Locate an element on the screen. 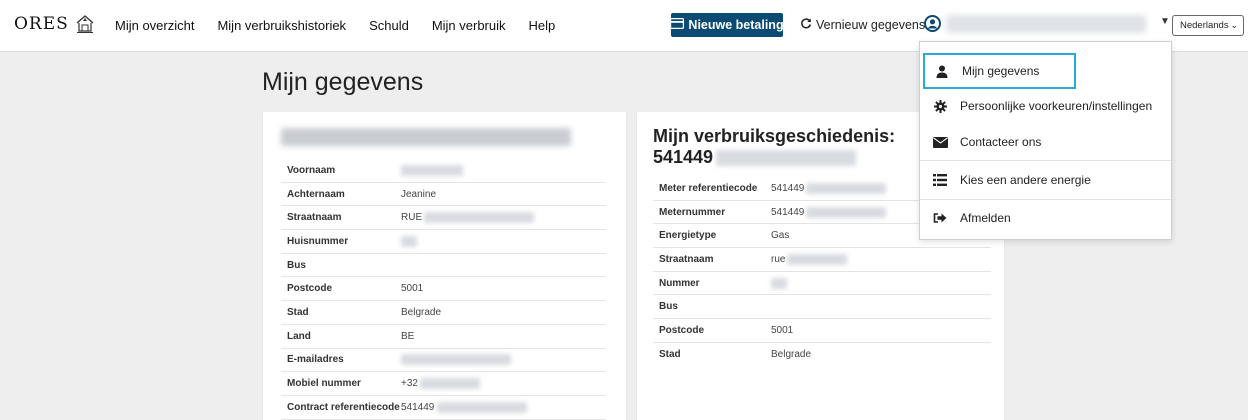 The image size is (1248, 420). ean-prefix: 541449 is located at coordinates (683, 157).